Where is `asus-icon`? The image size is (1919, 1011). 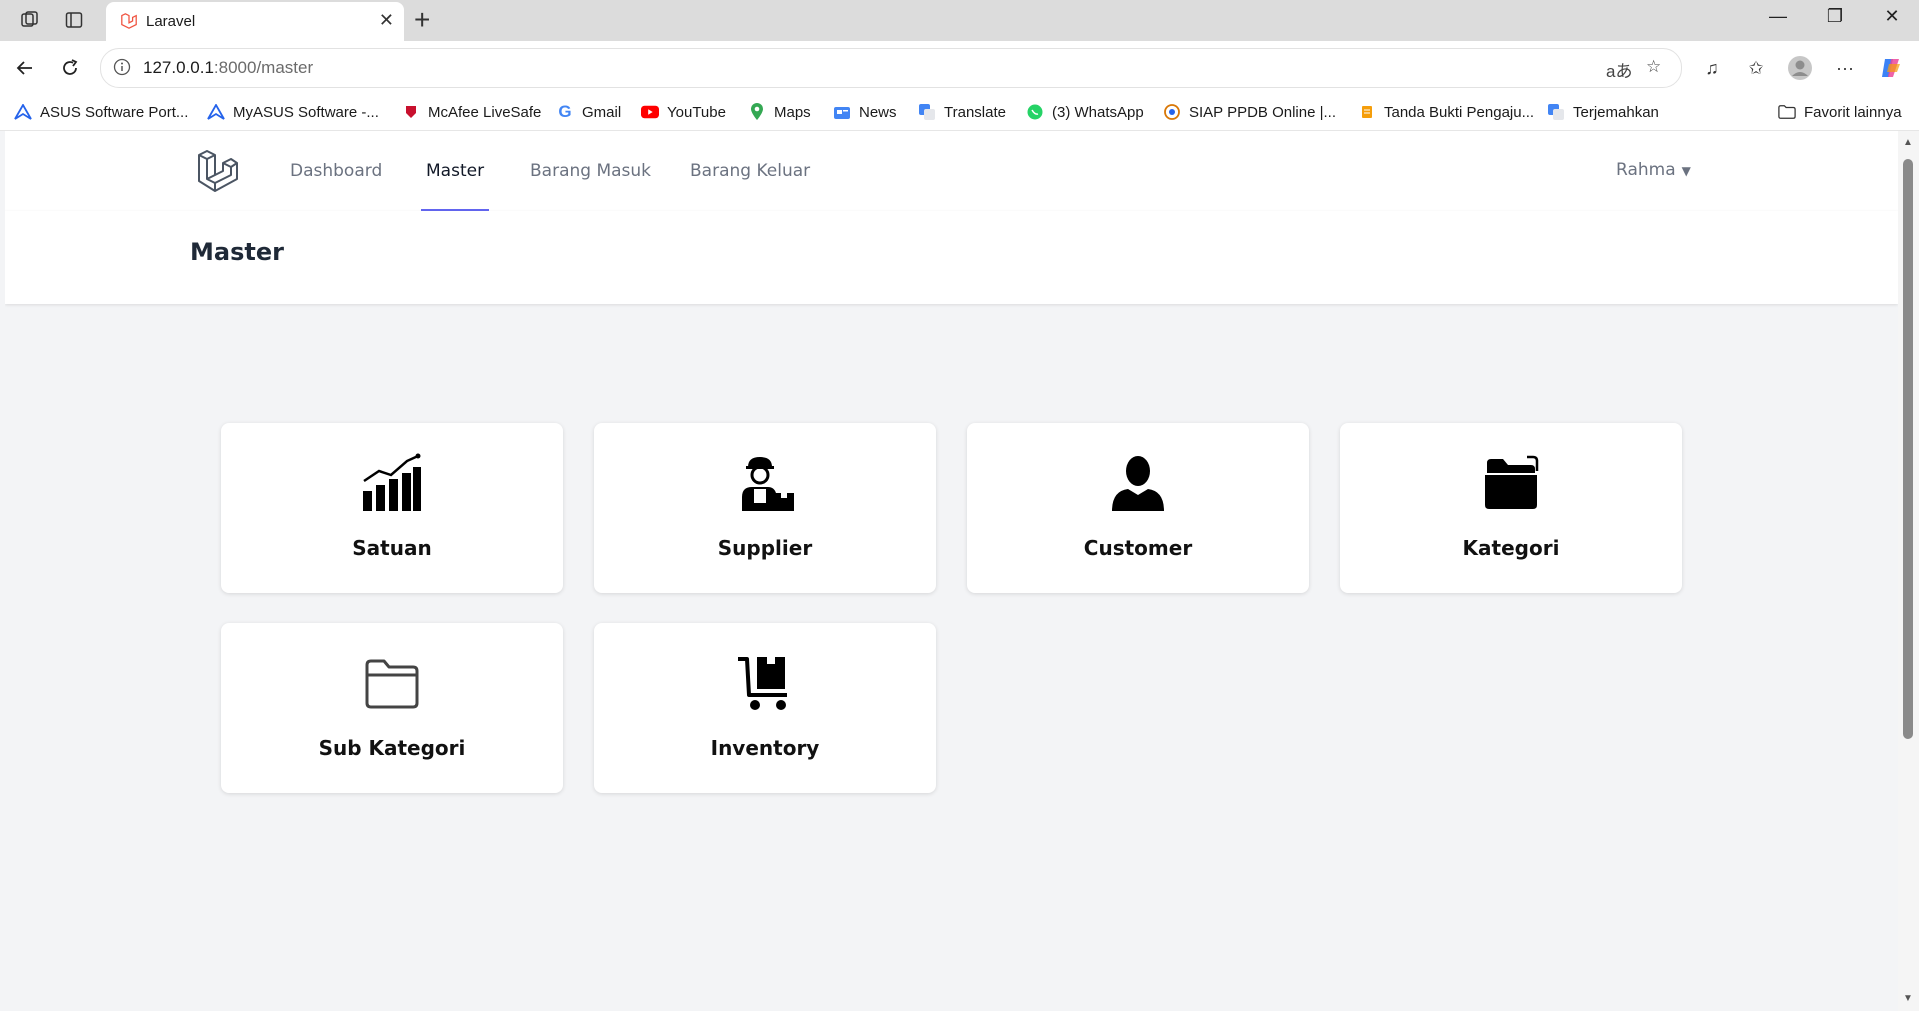
asus-icon is located at coordinates (23, 112).